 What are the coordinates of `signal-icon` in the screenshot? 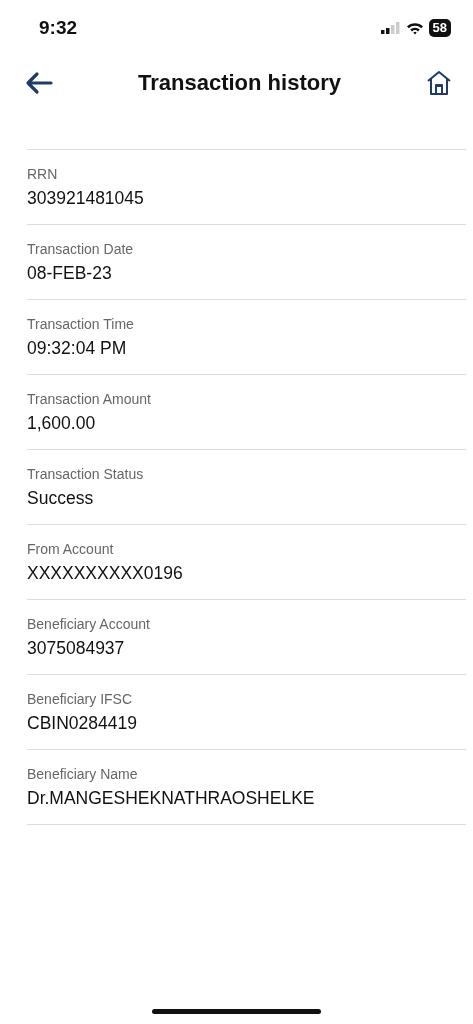 It's located at (390, 28).